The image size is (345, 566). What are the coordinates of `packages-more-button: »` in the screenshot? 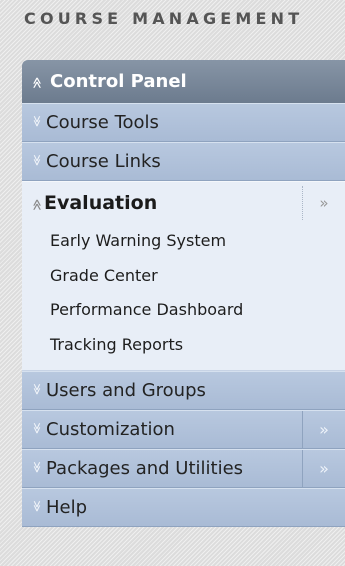 It's located at (323, 468).